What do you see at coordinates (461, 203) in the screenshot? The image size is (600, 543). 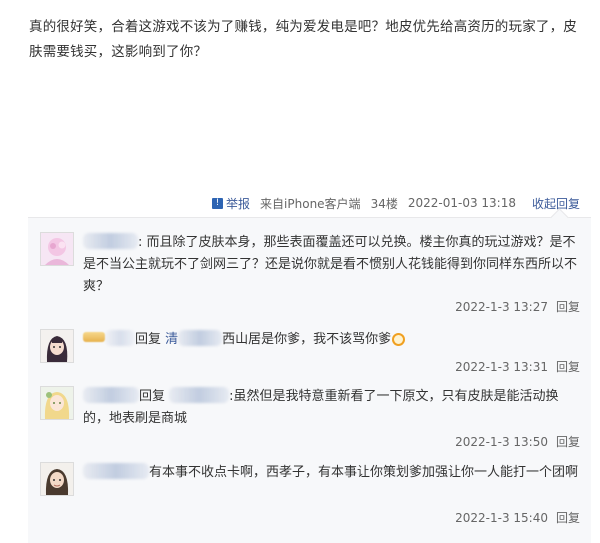 I see `post-timestamp: 2022-01-03 13:18` at bounding box center [461, 203].